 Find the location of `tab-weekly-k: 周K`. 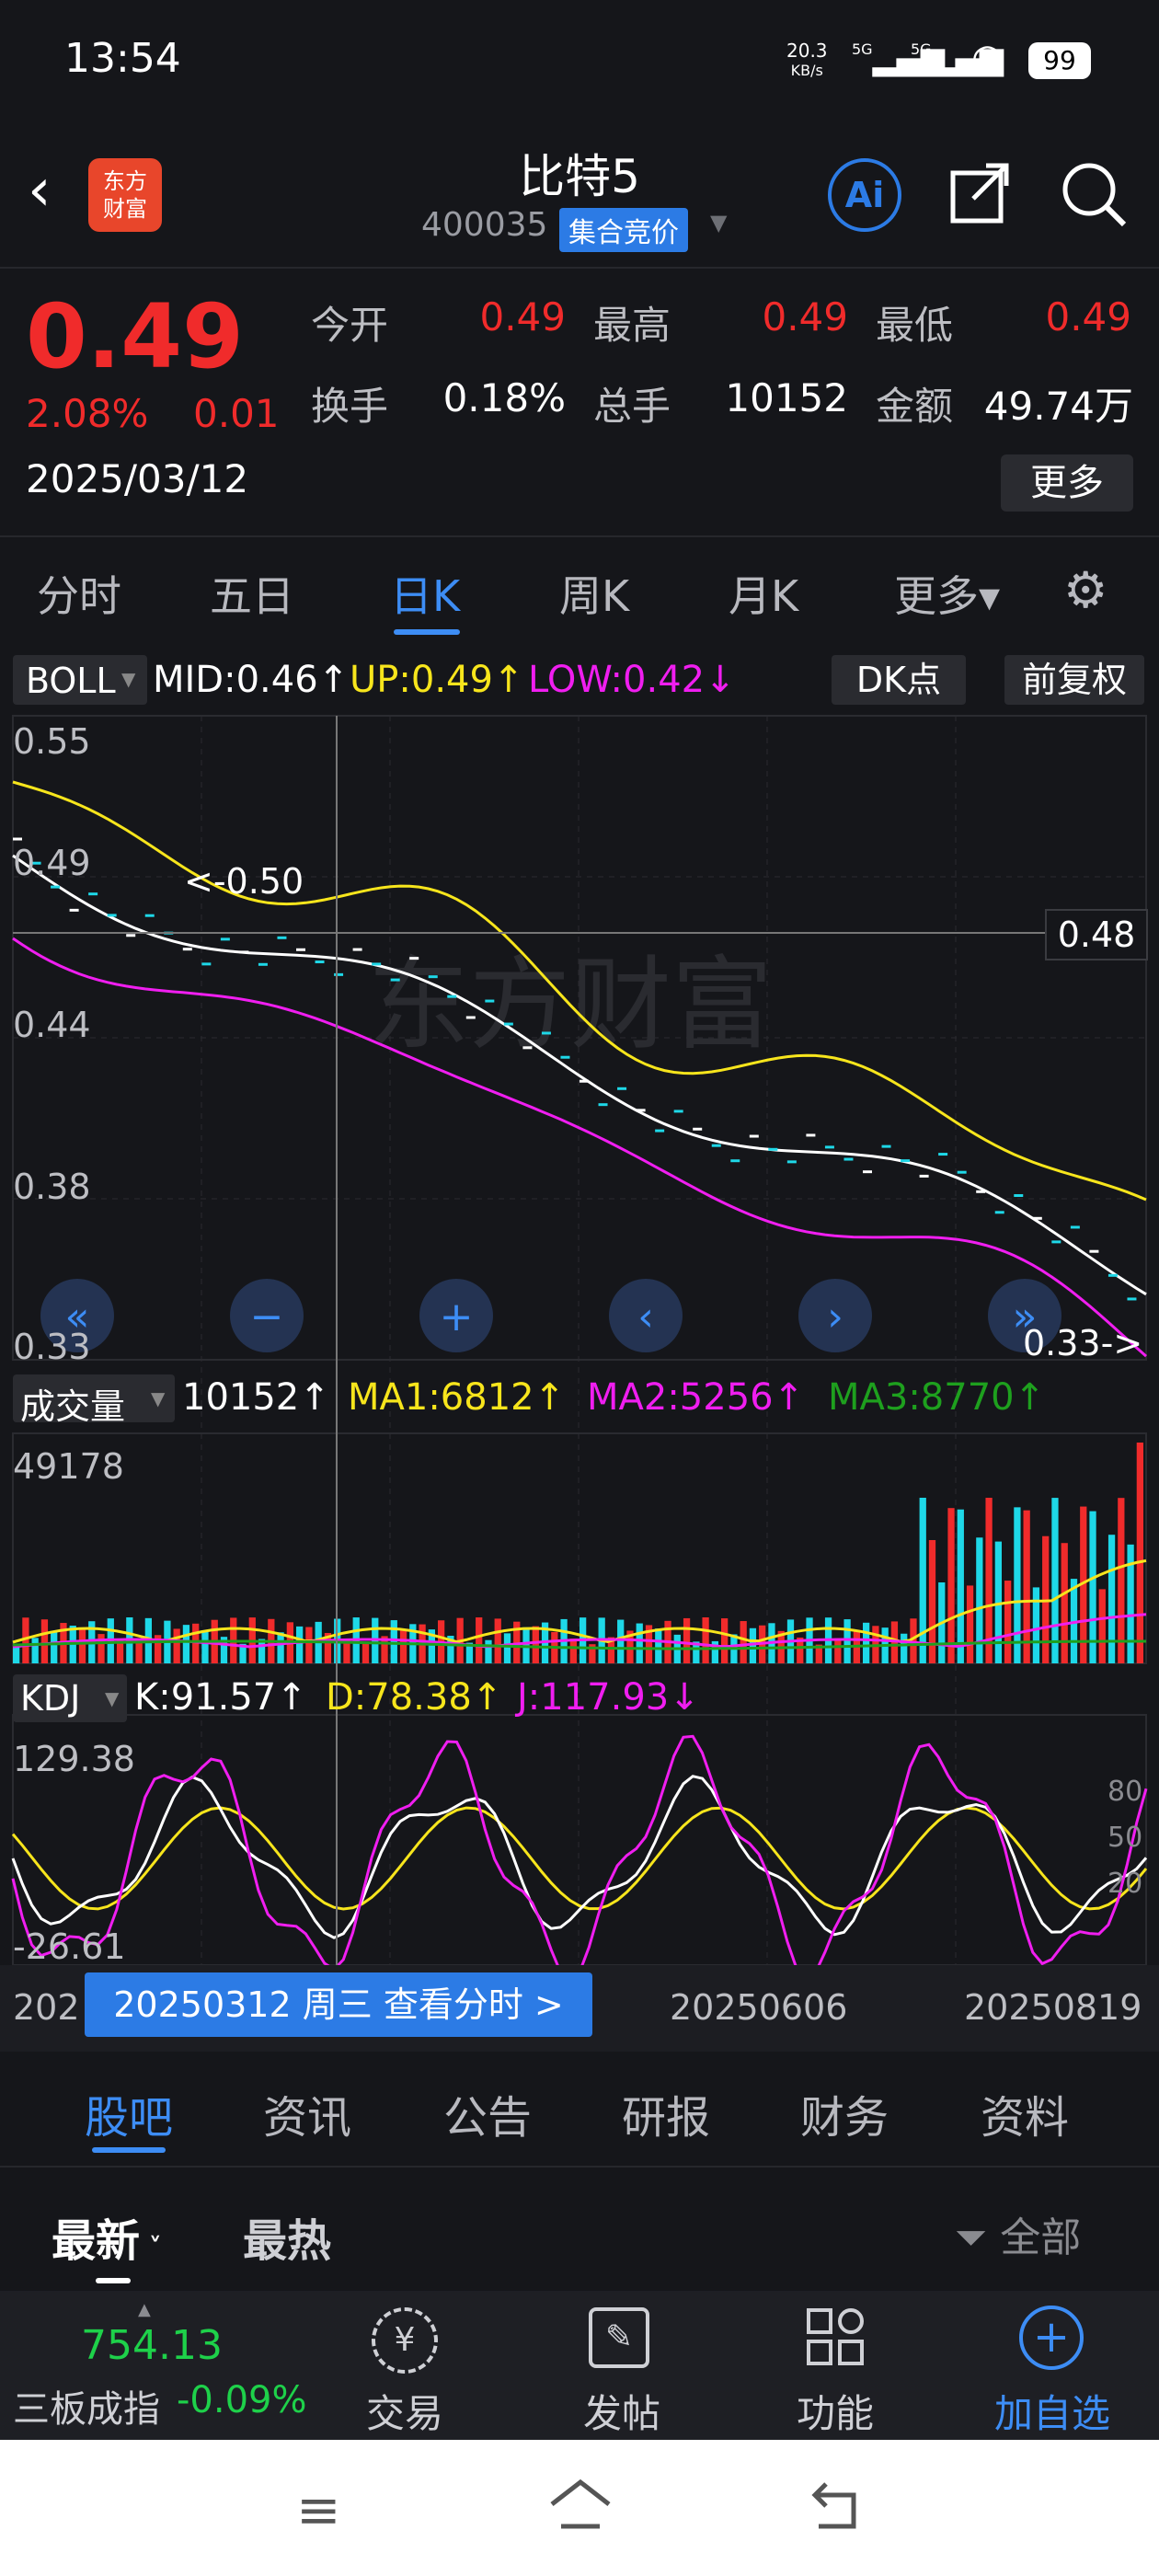

tab-weekly-k: 周K is located at coordinates (594, 593).